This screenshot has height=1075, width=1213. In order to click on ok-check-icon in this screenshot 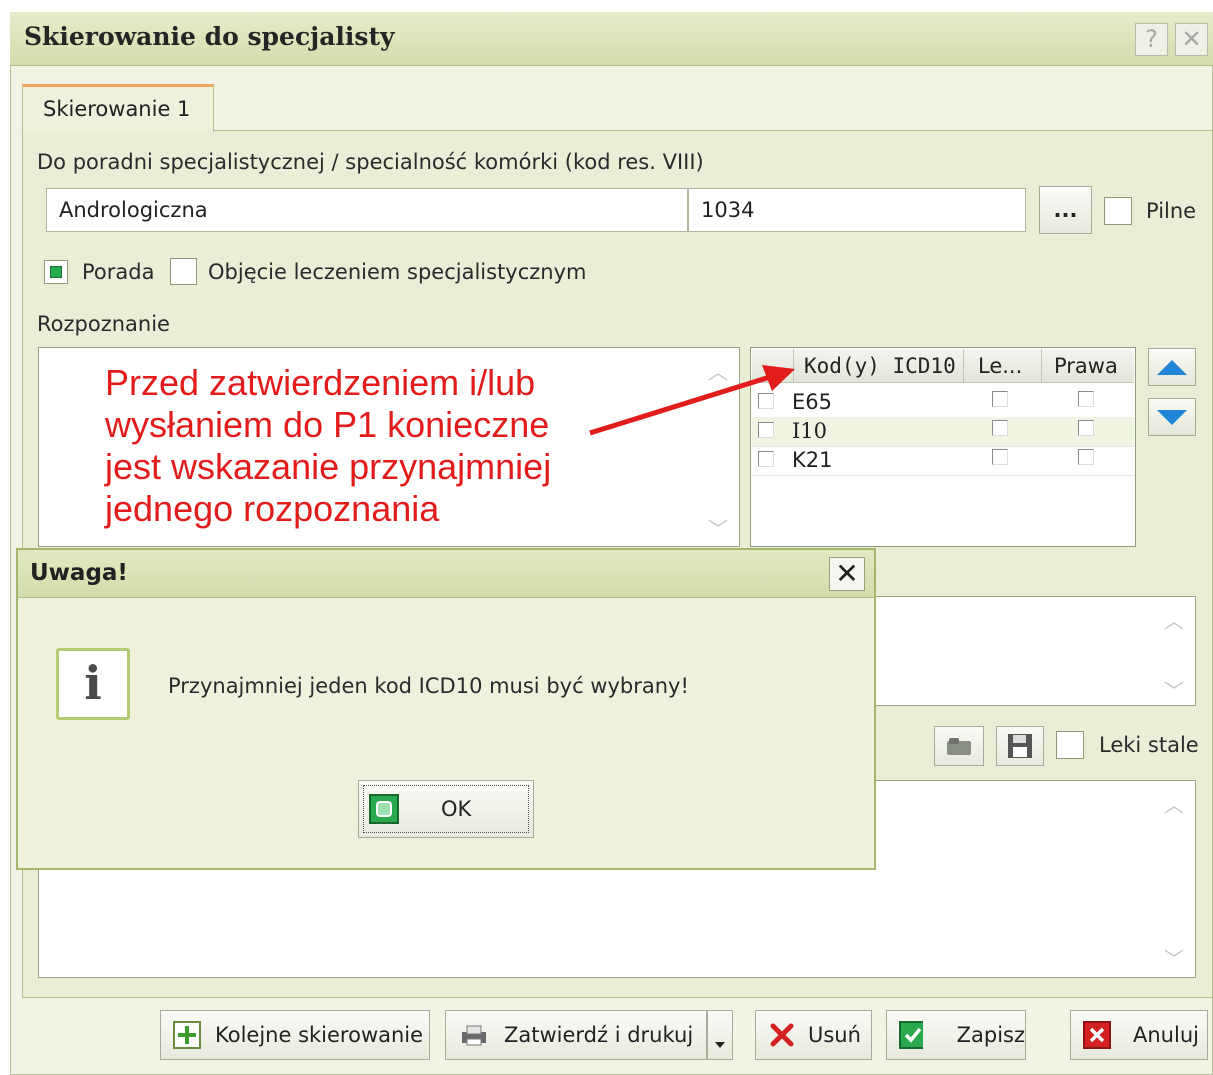, I will do `click(384, 809)`.